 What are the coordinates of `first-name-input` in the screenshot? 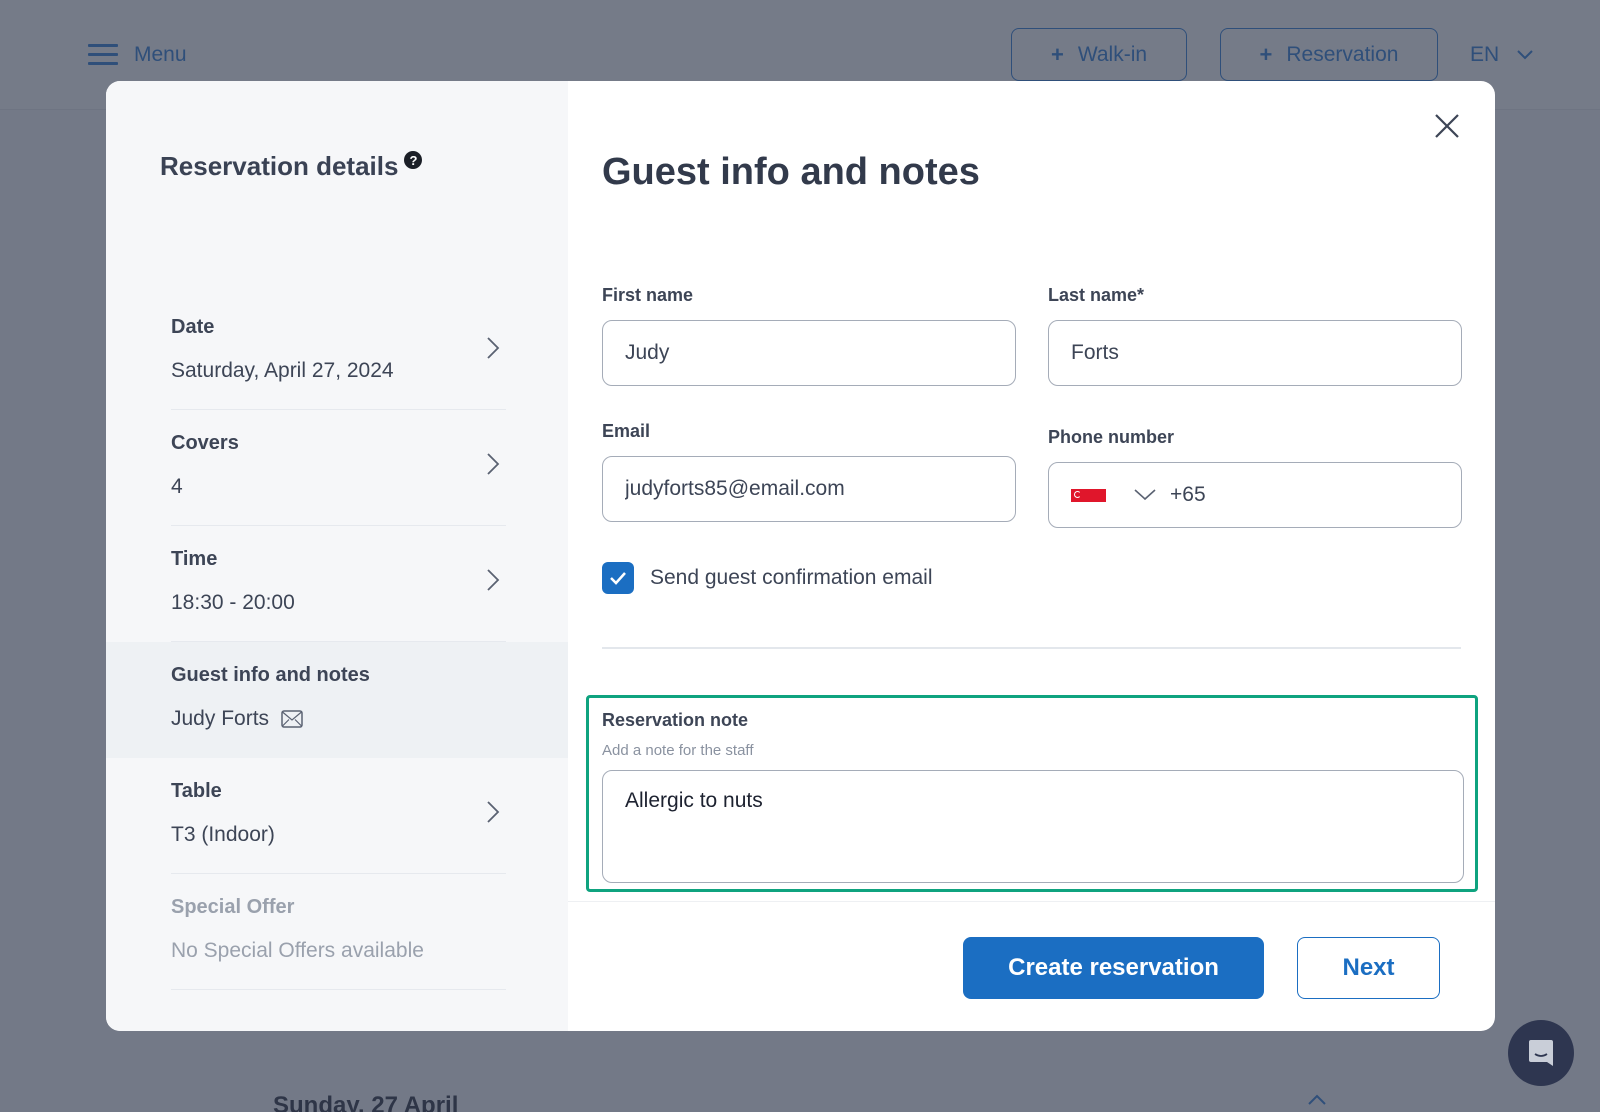 It's located at (820, 353).